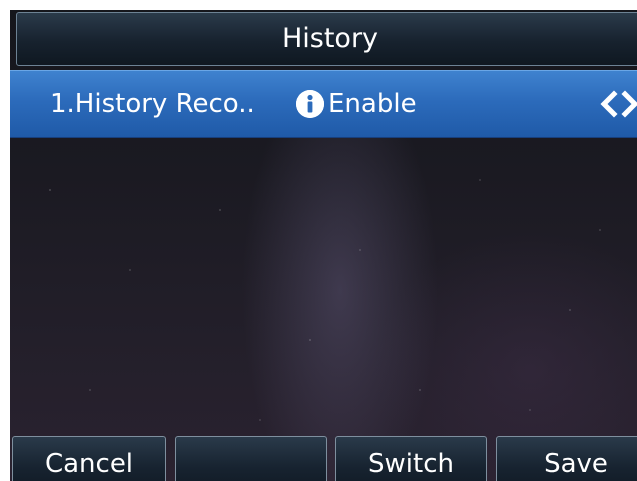 This screenshot has width=637, height=481. Describe the element at coordinates (411, 458) in the screenshot. I see `switch-softkey: Switch` at that location.